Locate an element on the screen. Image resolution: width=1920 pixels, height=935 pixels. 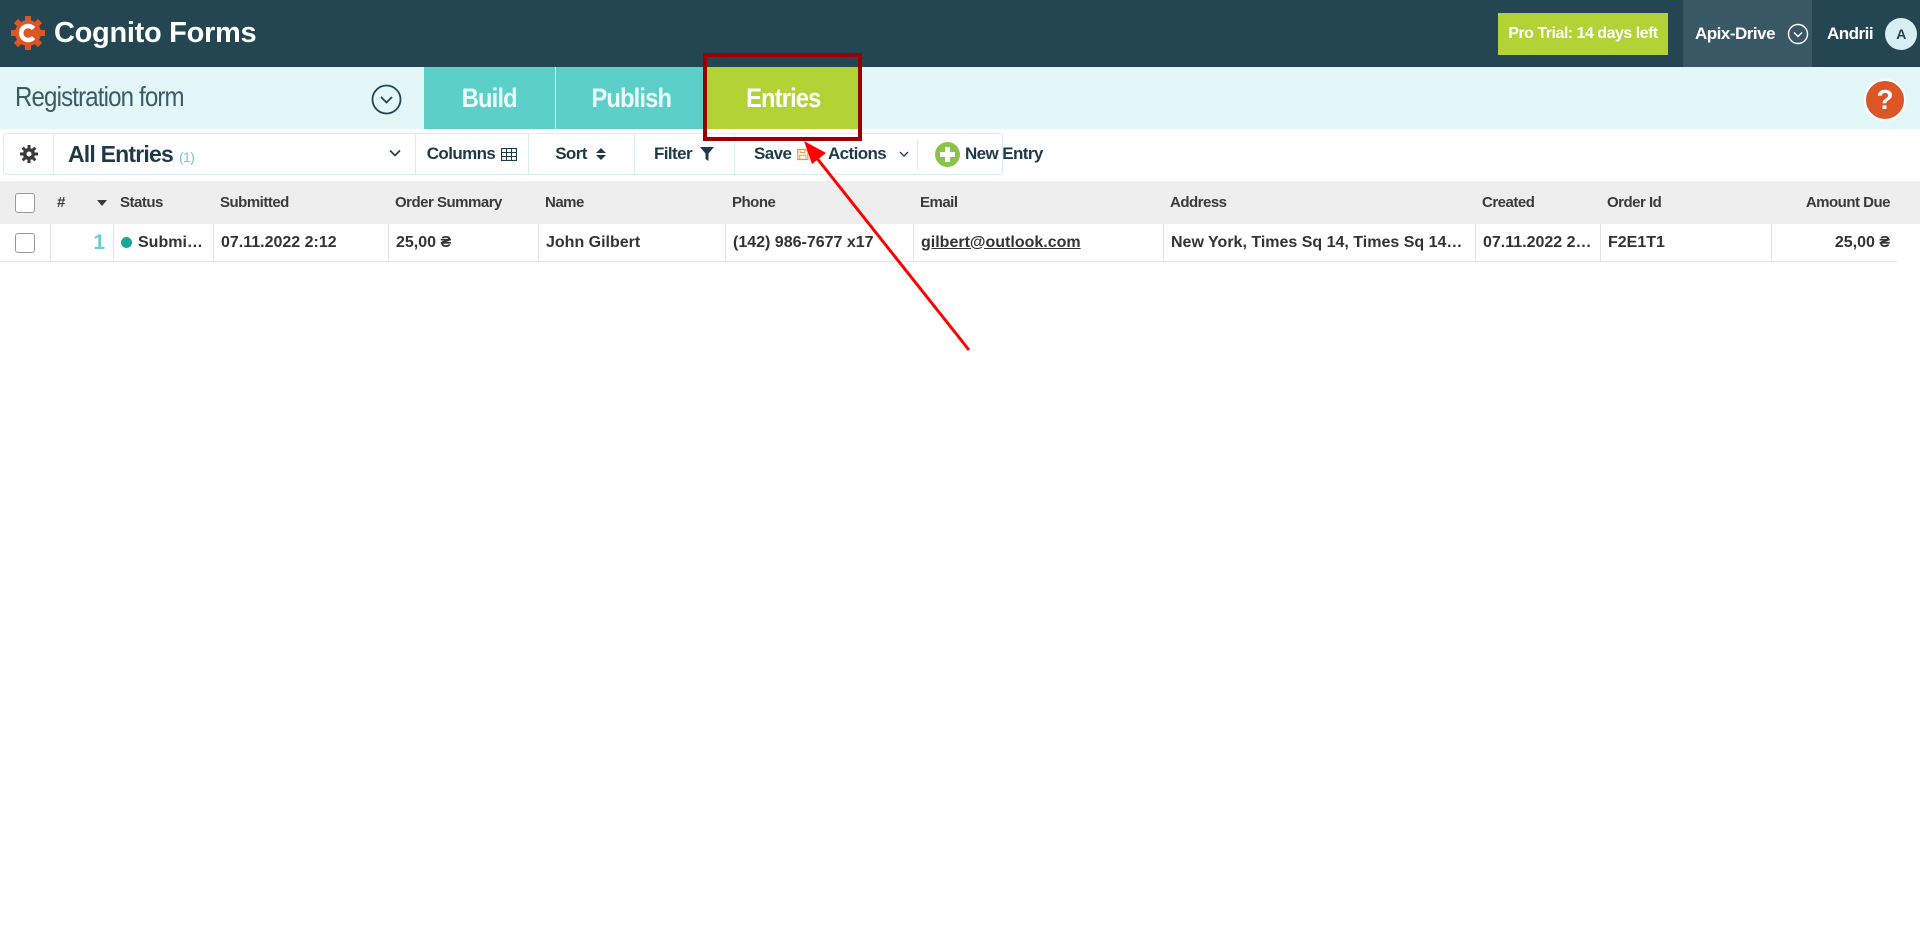
sort-button: Sort is located at coordinates (581, 154).